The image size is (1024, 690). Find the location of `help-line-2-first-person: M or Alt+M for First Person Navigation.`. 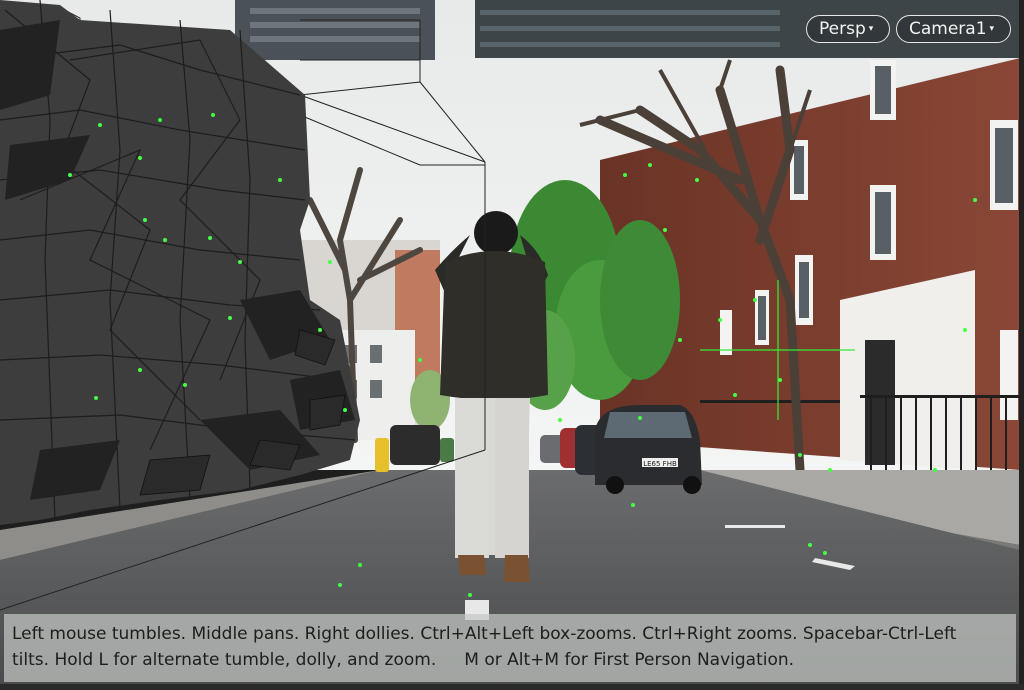

help-line-2-first-person: M or Alt+M for First Person Navigation. is located at coordinates (629, 660).